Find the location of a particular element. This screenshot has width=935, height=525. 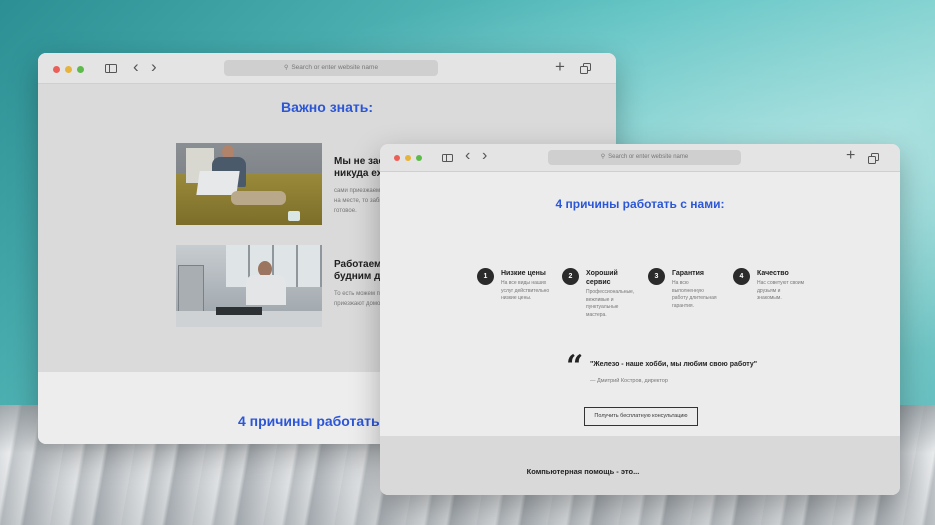

reasons-section-title: 4 причины работать с нами: is located at coordinates (640, 204).